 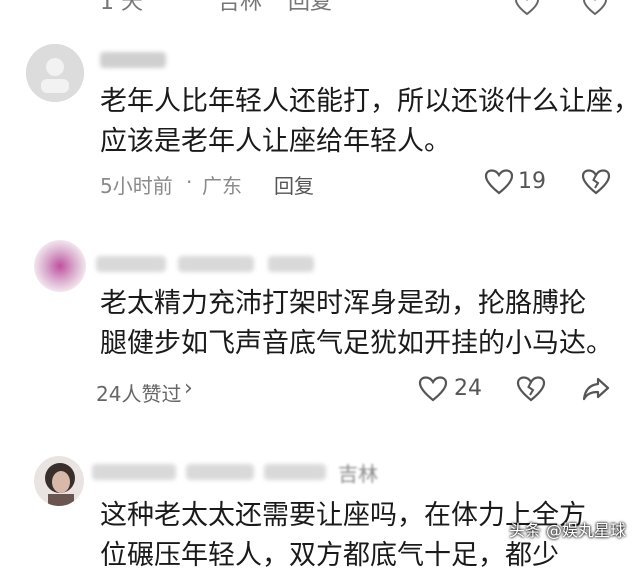 I want to click on comment-text-line-1: 老年人比年轻人还能打，所以还谈什么让座，, so click(x=370, y=101).